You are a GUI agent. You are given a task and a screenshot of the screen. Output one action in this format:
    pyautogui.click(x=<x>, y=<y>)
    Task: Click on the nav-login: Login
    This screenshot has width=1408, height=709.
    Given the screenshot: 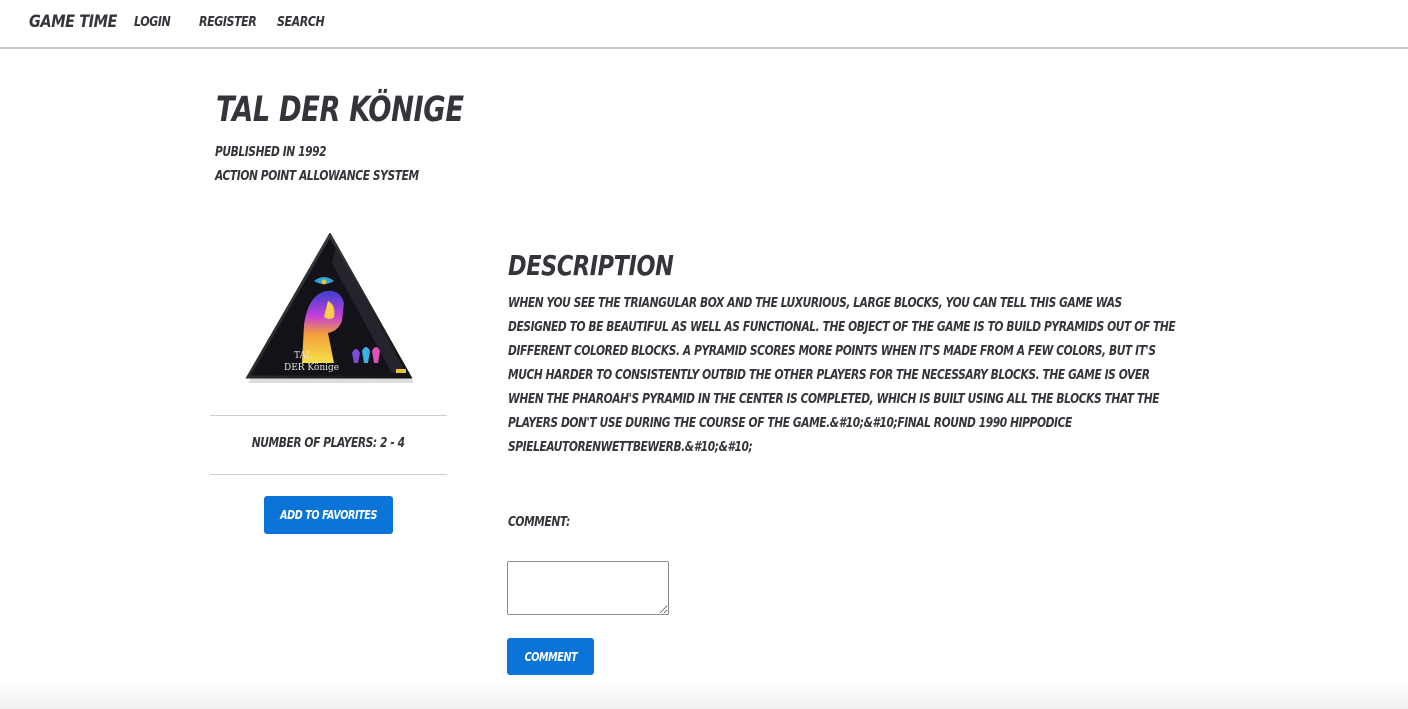 What is the action you would take?
    pyautogui.click(x=152, y=22)
    